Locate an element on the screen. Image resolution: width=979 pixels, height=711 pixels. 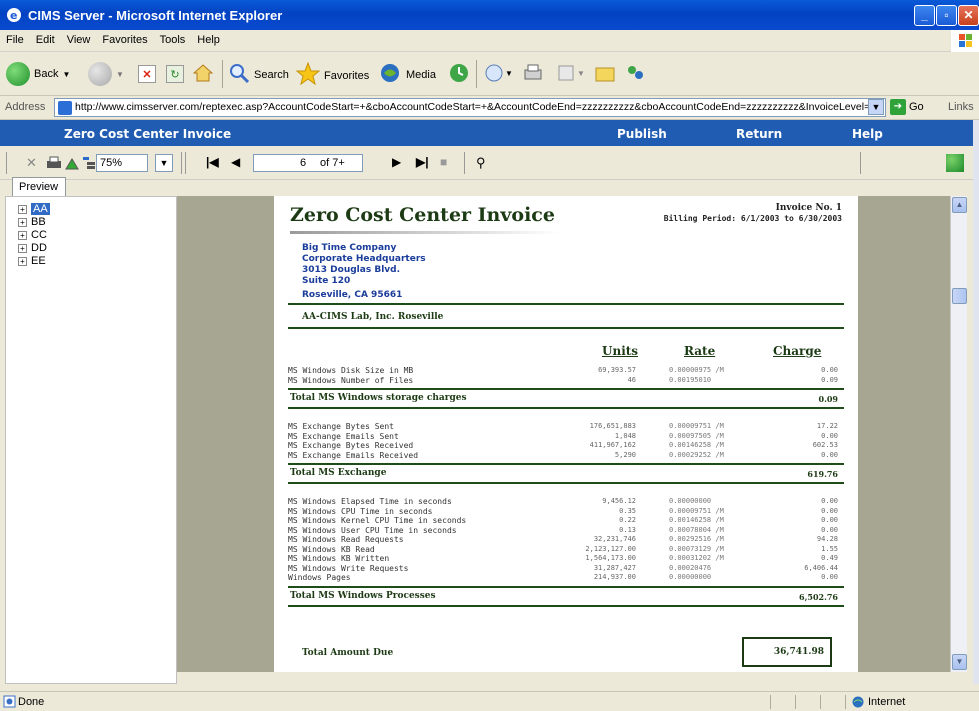
menu-help: Help is located at coordinates (208, 38).